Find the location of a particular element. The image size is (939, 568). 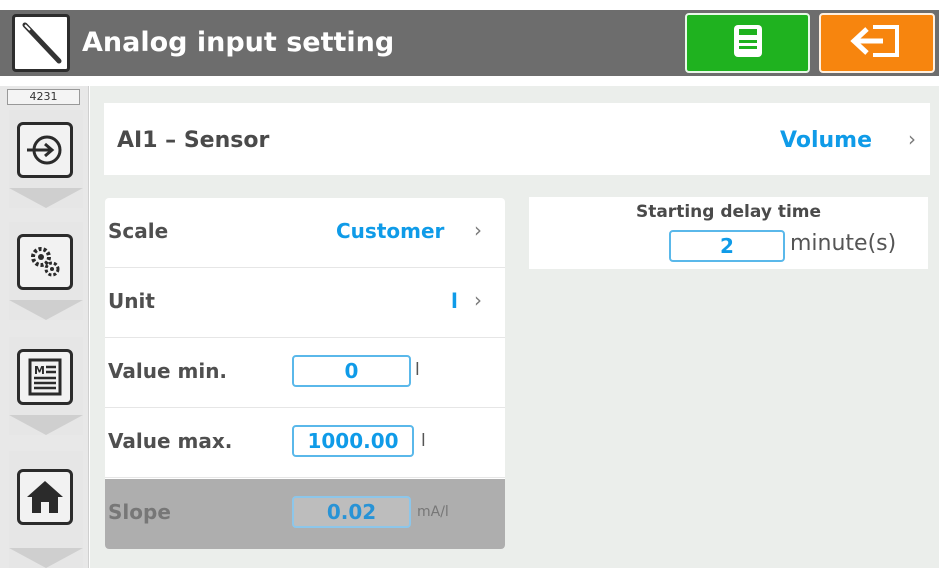

value-max-unit: l is located at coordinates (423, 441).